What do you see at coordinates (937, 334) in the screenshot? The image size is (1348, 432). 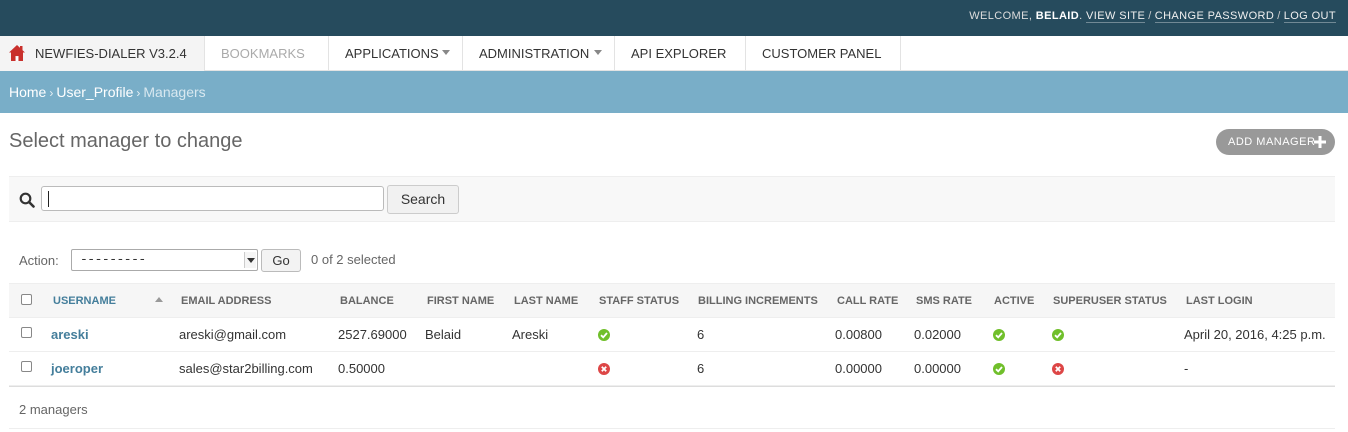 I see `cell-sms-rate: 0.02000` at bounding box center [937, 334].